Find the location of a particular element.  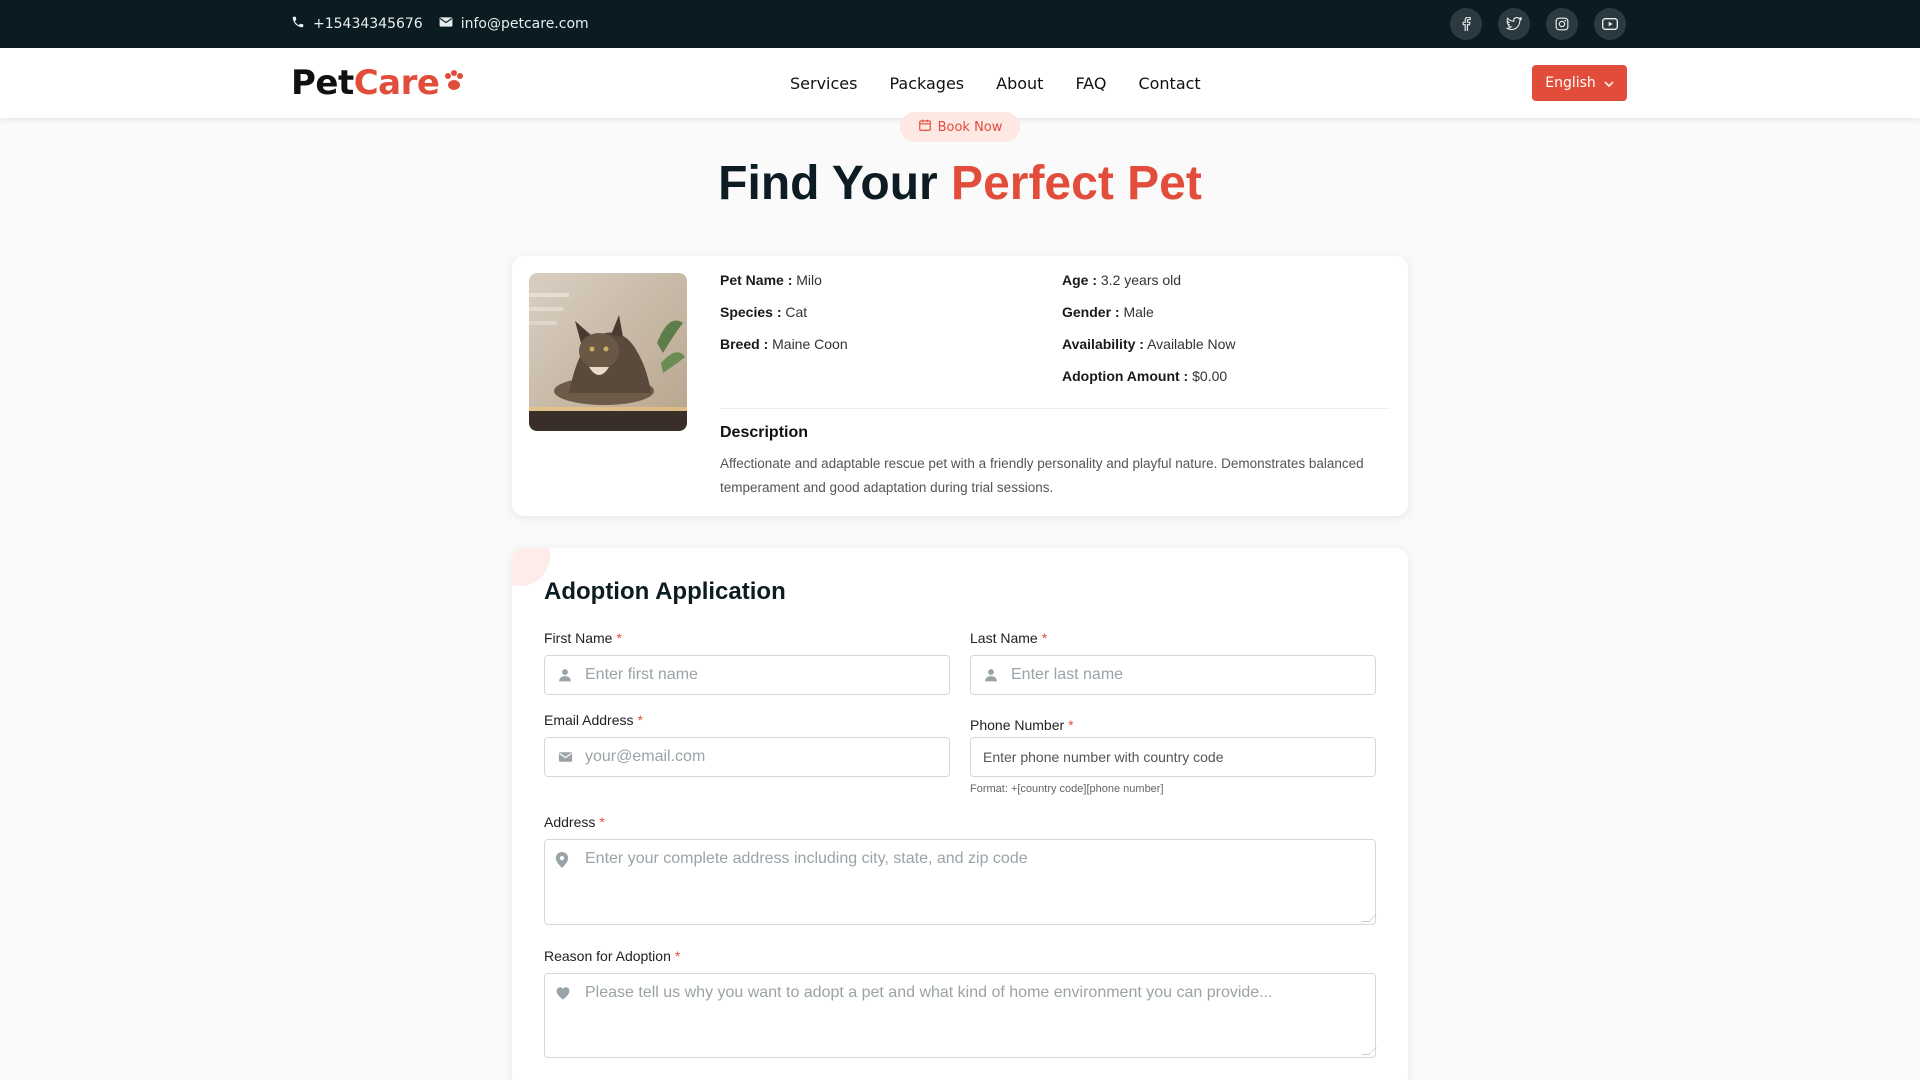

pet-gender-field: Gender : Male is located at coordinates (1108, 312).